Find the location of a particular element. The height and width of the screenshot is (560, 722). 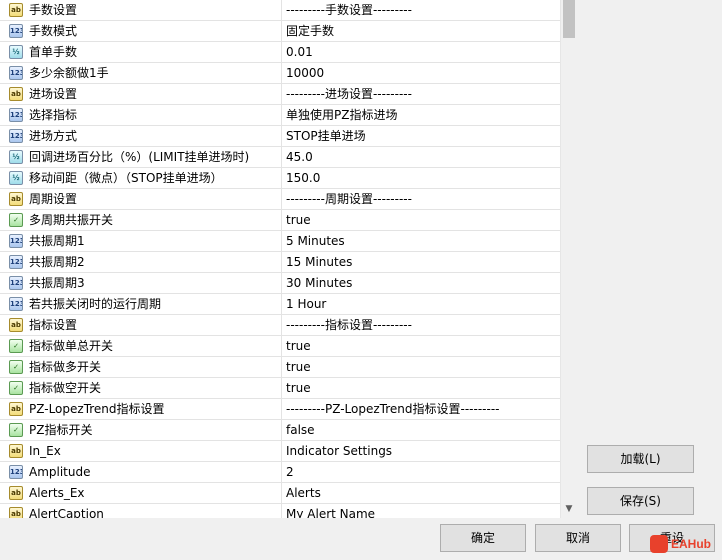

parameter-value: false is located at coordinates (421, 430).